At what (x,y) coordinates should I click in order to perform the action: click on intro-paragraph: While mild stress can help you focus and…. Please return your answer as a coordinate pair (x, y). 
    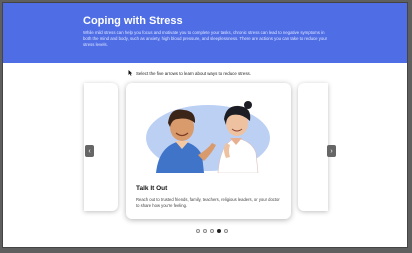
    Looking at the image, I should click on (205, 39).